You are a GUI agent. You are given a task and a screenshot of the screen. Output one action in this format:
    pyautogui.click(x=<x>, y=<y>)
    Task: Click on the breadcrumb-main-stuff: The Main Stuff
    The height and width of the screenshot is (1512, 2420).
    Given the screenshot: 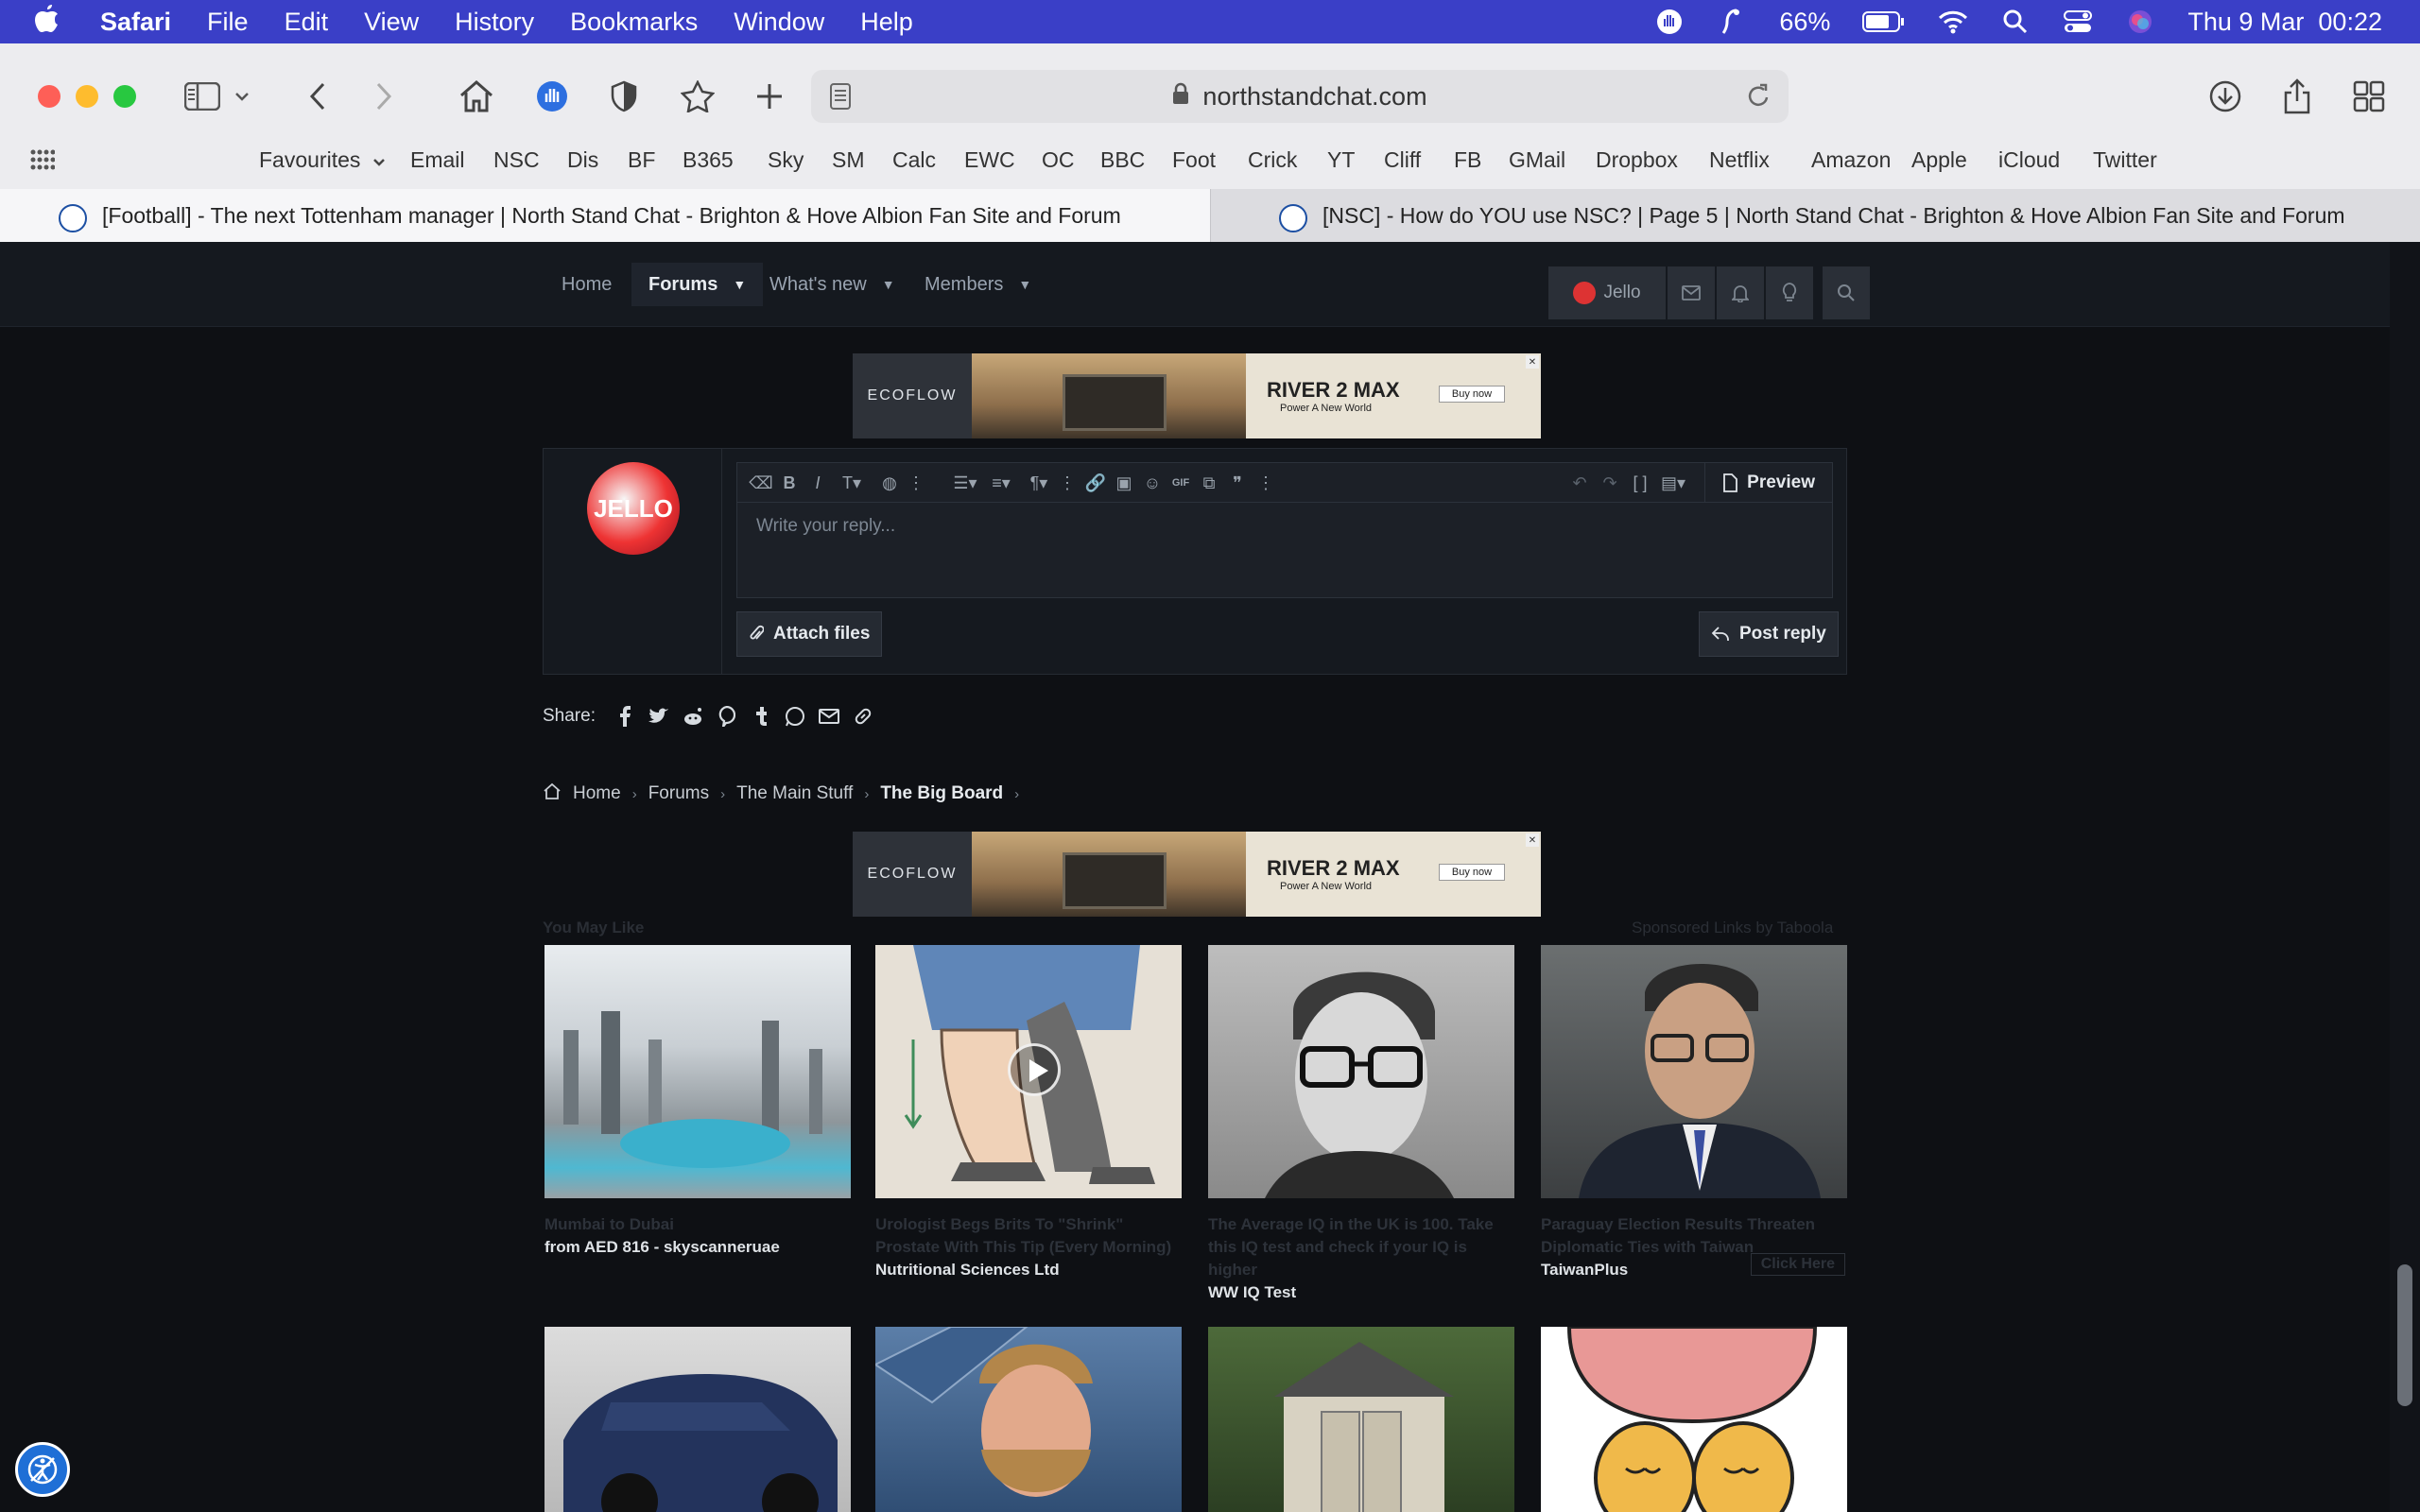 What is the action you would take?
    pyautogui.click(x=794, y=793)
    